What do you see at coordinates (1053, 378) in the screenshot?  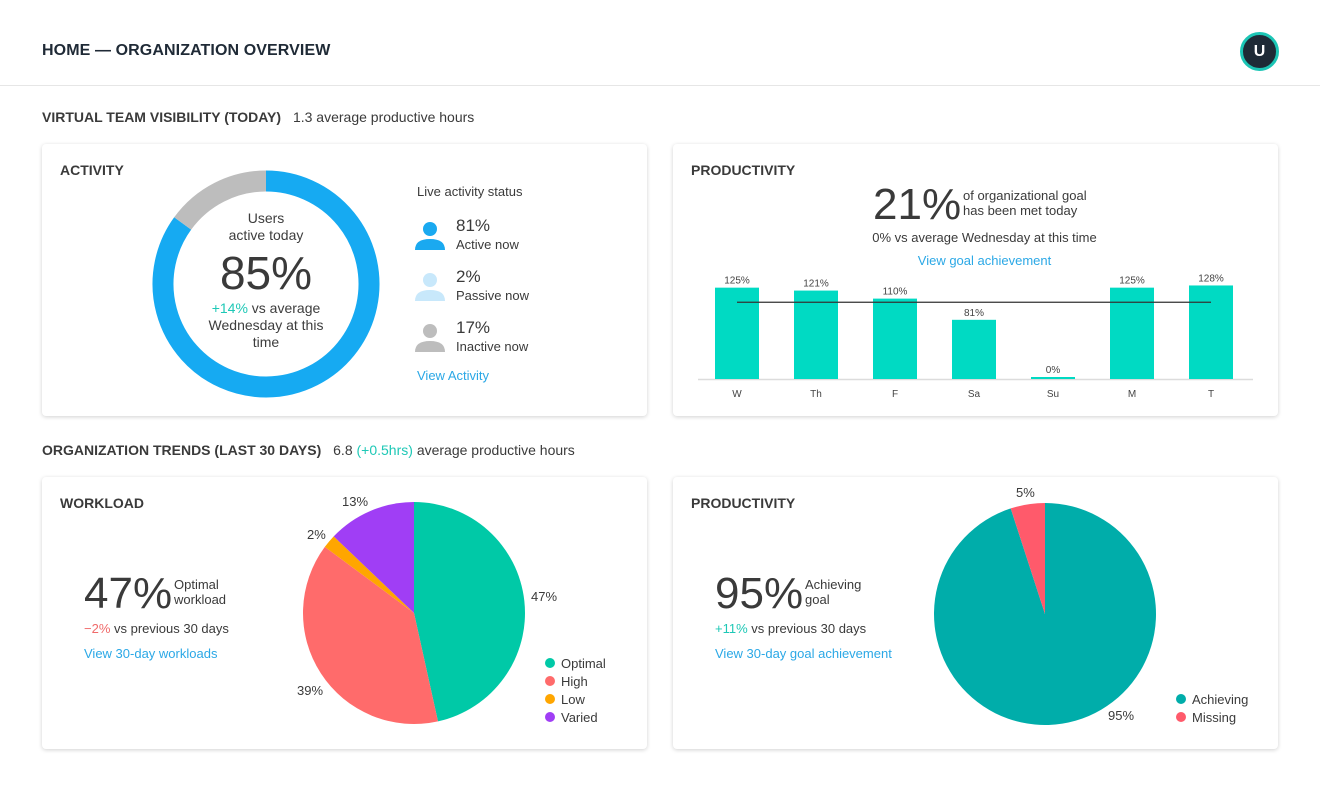 I see `bar-Su` at bounding box center [1053, 378].